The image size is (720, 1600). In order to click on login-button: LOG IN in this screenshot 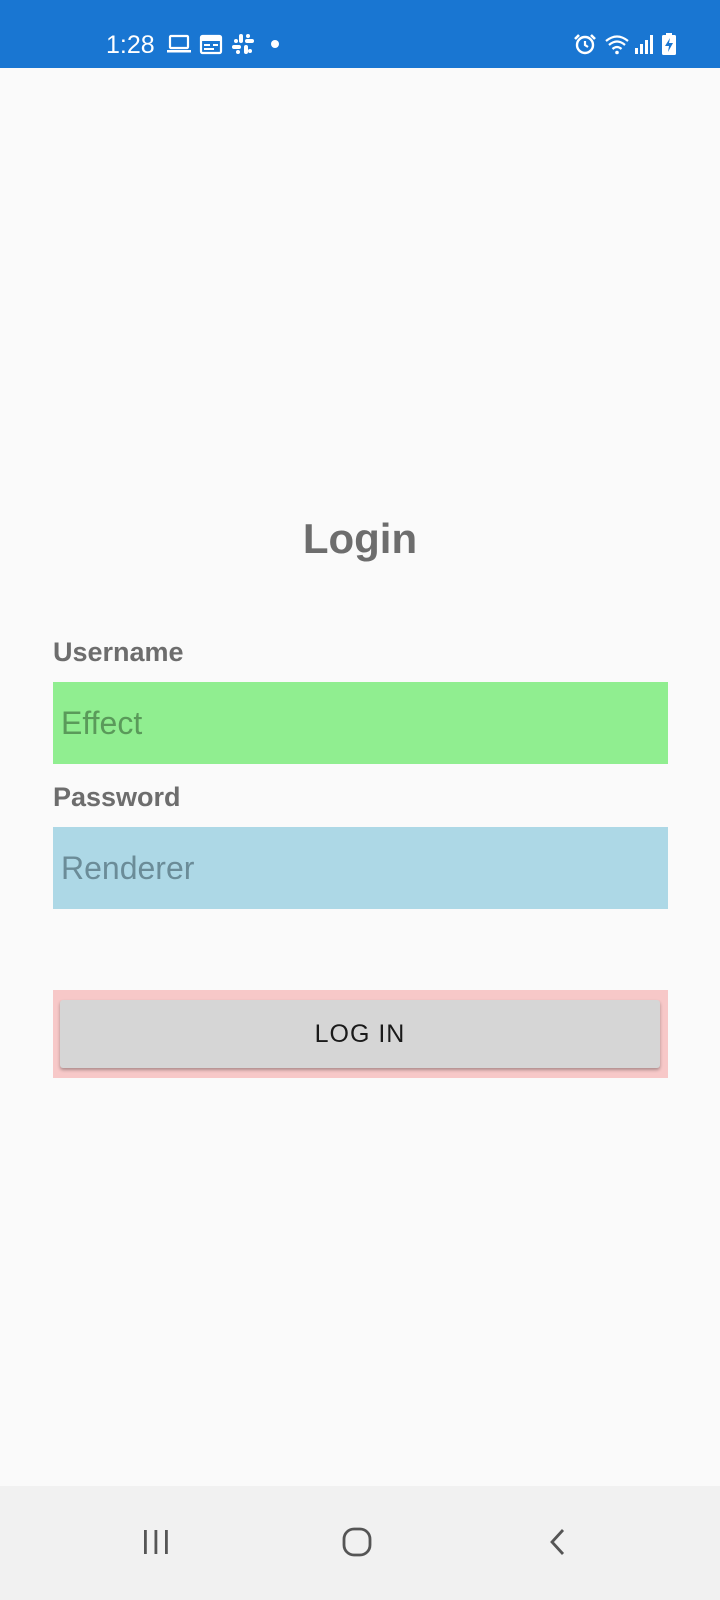, I will do `click(360, 1034)`.